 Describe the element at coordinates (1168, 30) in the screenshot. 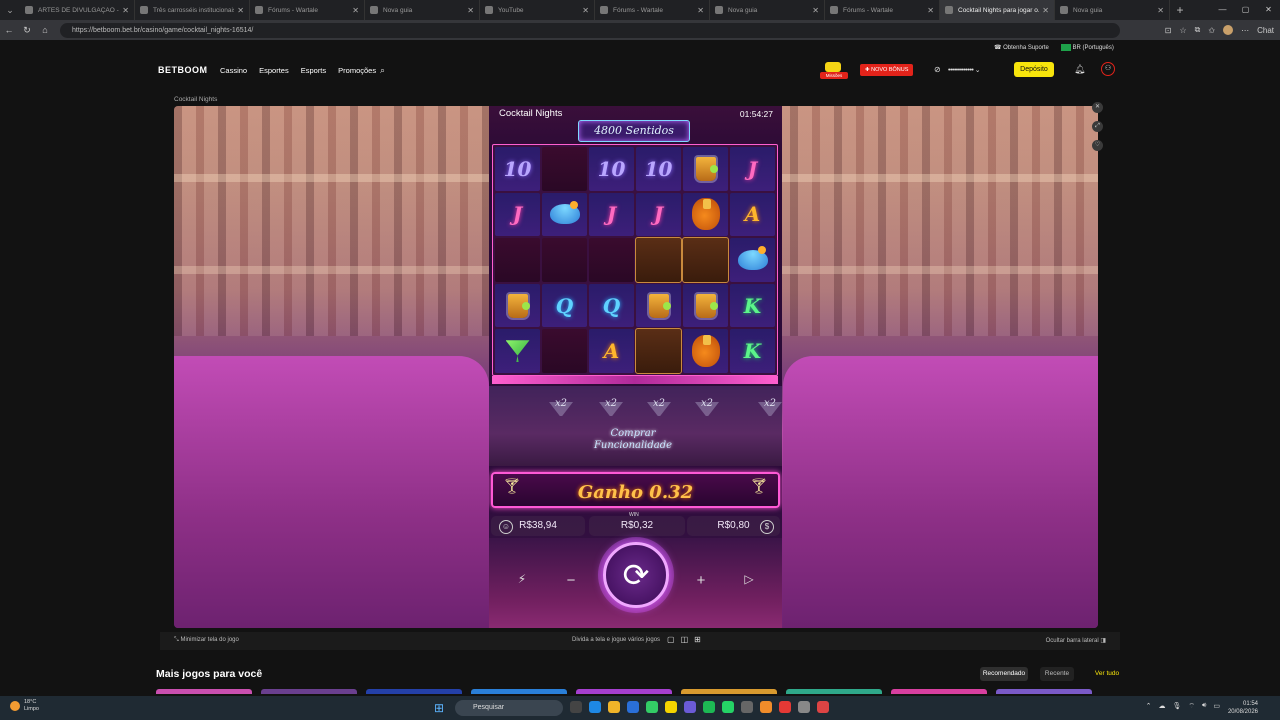

I see `install-icon: ⊡` at that location.